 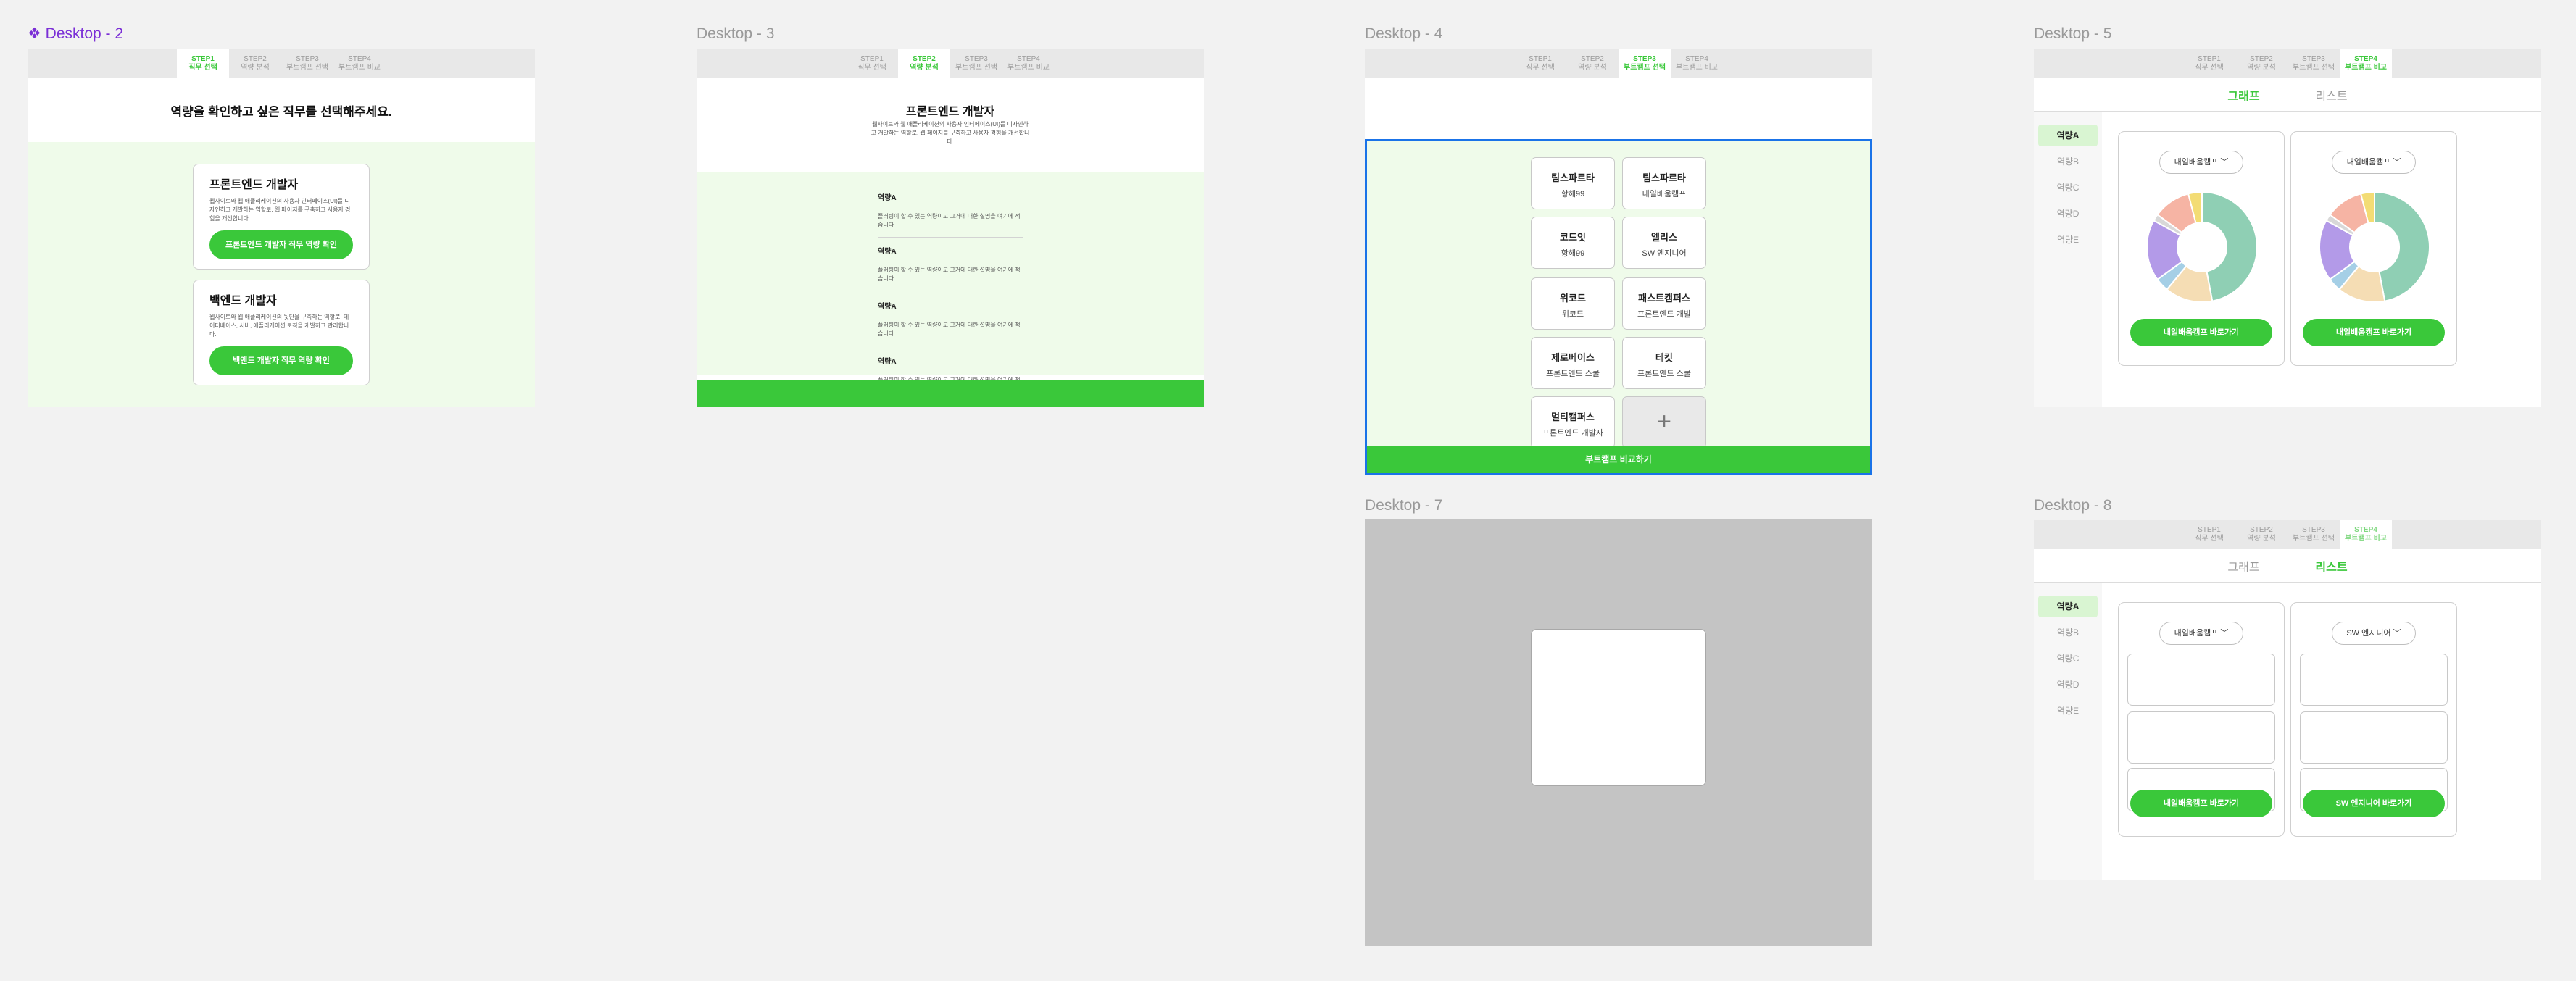 What do you see at coordinates (1573, 422) in the screenshot?
I see `bootcamp-card: 멀티캠퍼스 프론트엔드 개발자` at bounding box center [1573, 422].